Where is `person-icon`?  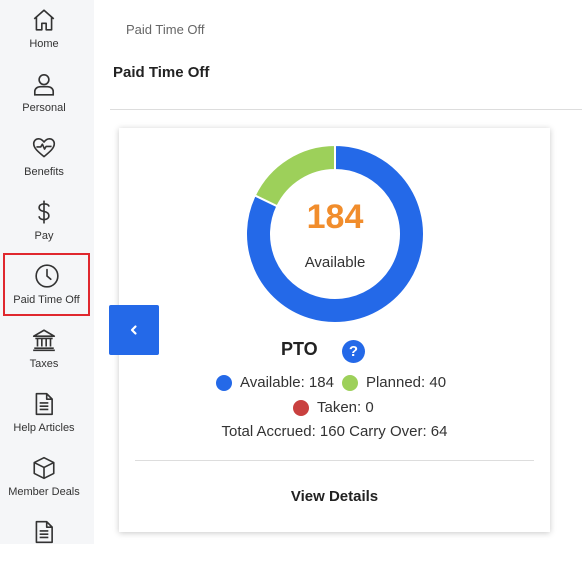 person-icon is located at coordinates (44, 84).